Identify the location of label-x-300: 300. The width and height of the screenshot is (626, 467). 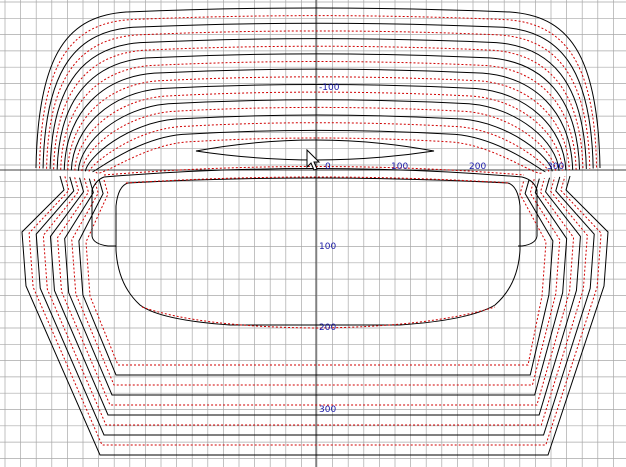
(555, 167).